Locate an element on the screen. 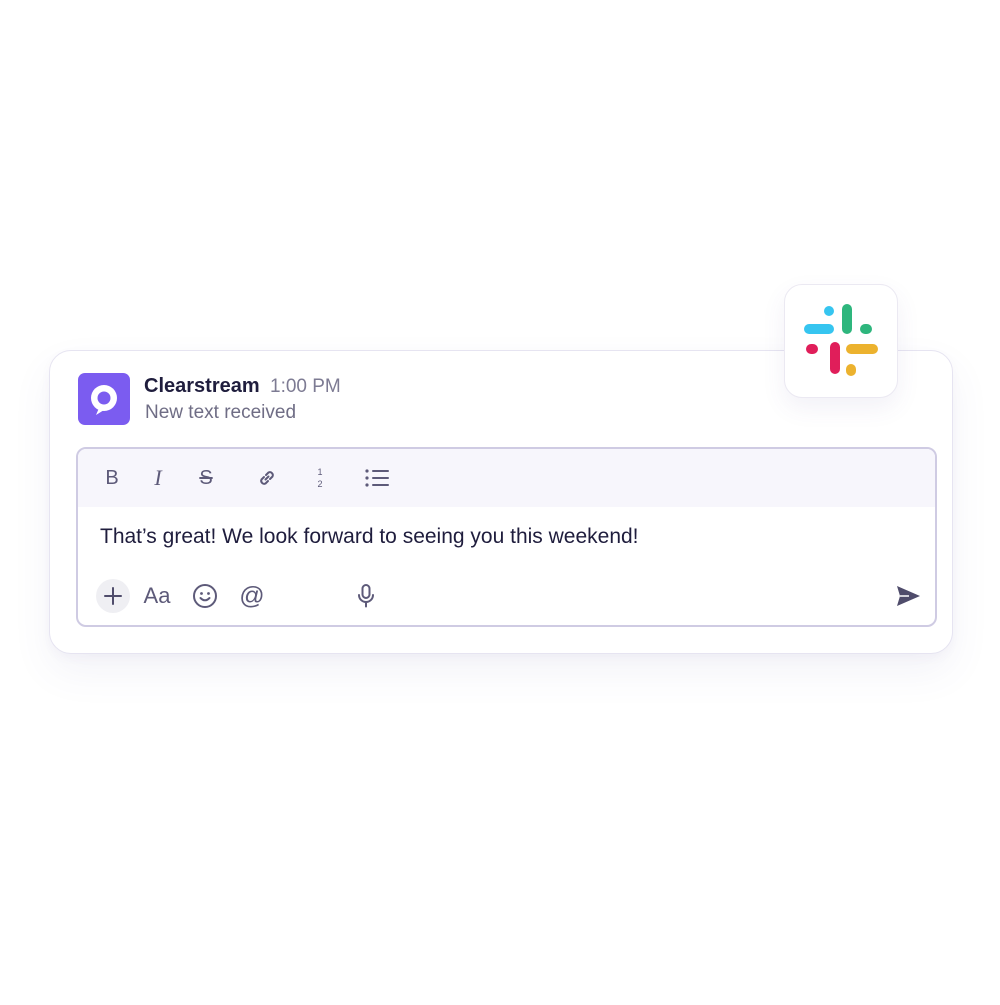 The image size is (1000, 1005). emoji-button is located at coordinates (205, 596).